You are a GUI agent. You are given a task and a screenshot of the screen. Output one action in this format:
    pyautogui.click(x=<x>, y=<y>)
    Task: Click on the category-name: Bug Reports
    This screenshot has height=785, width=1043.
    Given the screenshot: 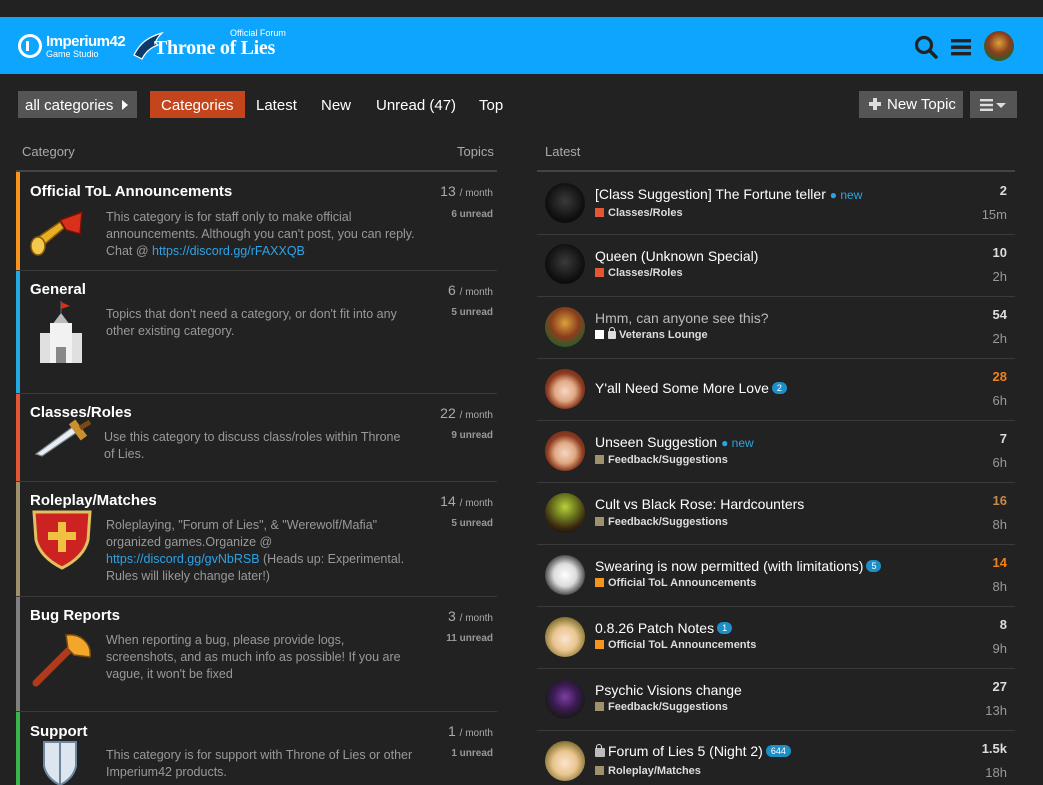 What is the action you would take?
    pyautogui.click(x=75, y=615)
    